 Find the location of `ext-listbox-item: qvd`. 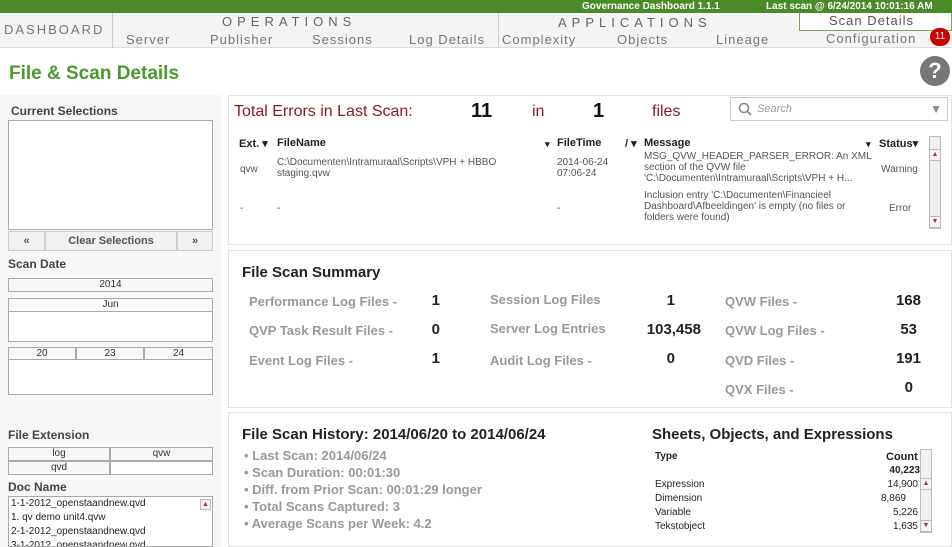

ext-listbox-item: qvd is located at coordinates (59, 468).